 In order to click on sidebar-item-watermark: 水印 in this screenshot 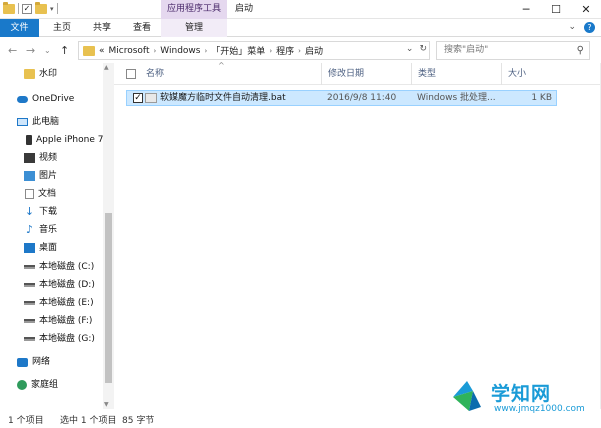, I will do `click(40, 74)`.